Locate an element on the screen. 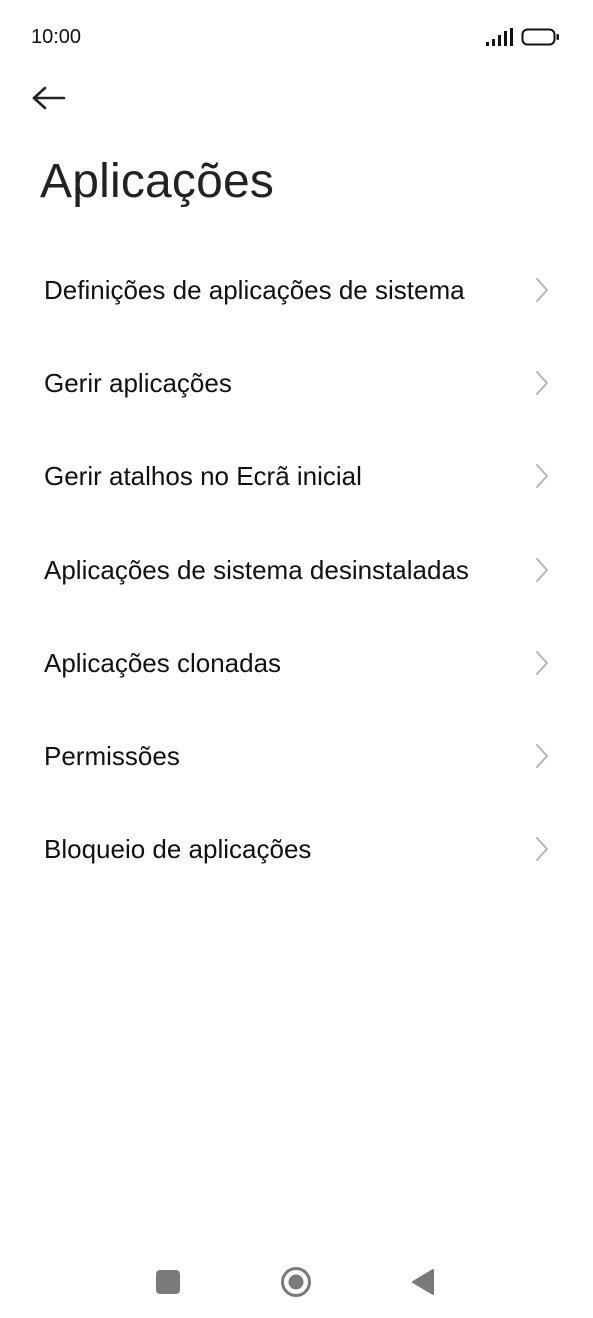 This screenshot has width=593, height=1318. page-title: Aplicações is located at coordinates (157, 181).